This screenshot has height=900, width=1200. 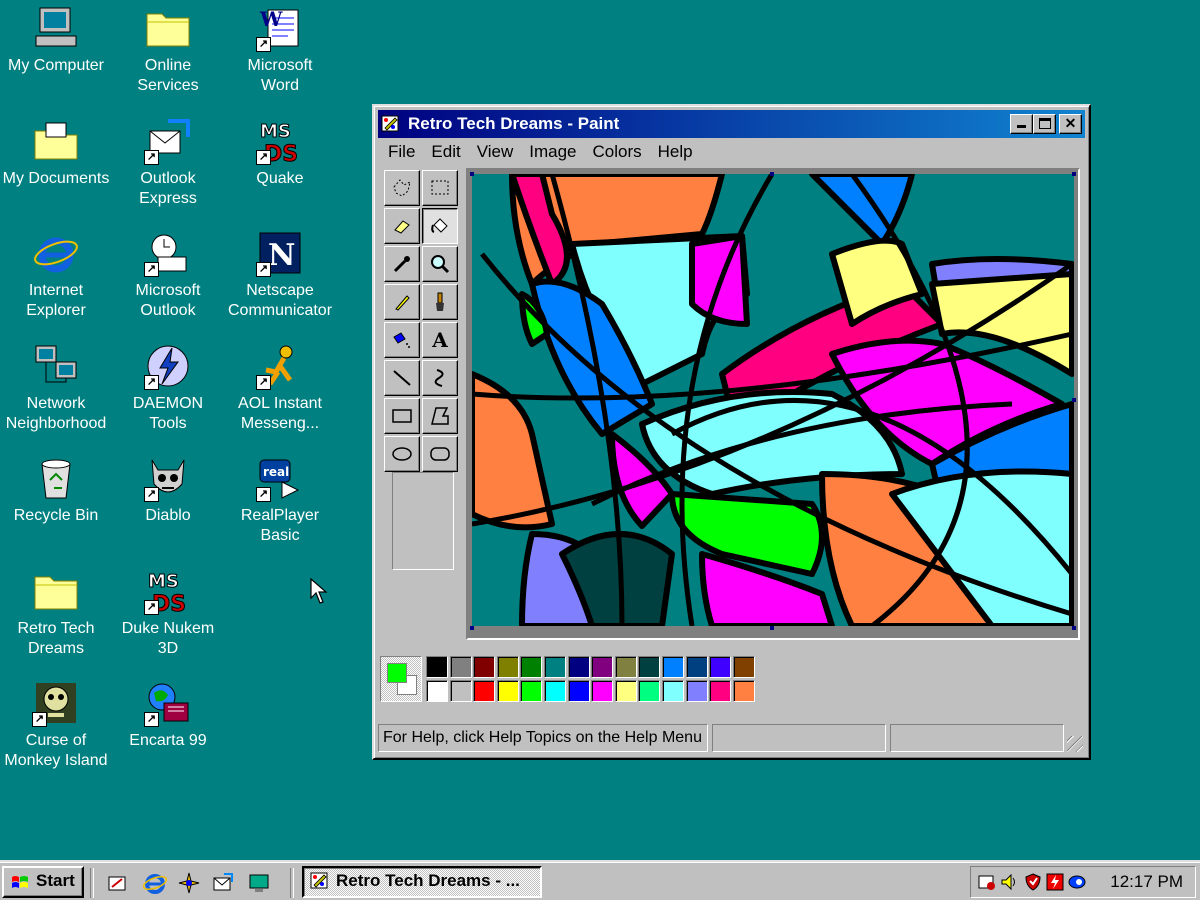 I want to click on menu-edit: Edit, so click(x=443, y=151).